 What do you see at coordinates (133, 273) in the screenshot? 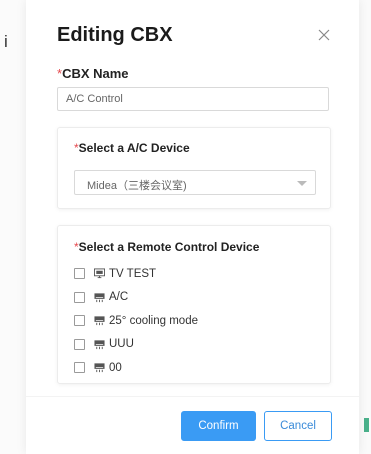
I see `remote-device-name: TV TEST` at bounding box center [133, 273].